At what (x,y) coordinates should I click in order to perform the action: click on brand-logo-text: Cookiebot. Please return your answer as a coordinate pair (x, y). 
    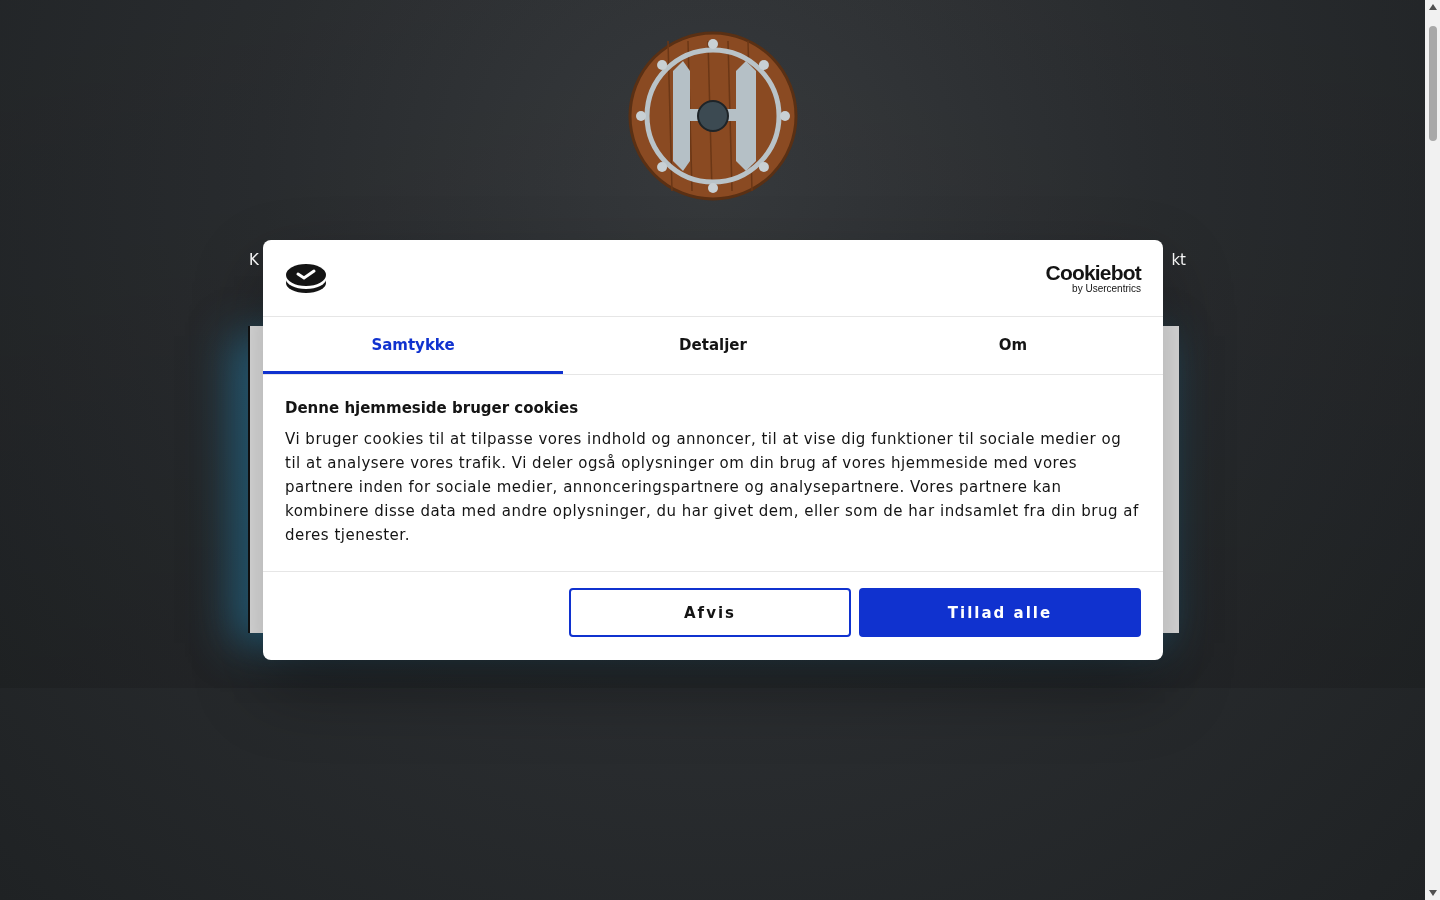
    Looking at the image, I should click on (1093, 272).